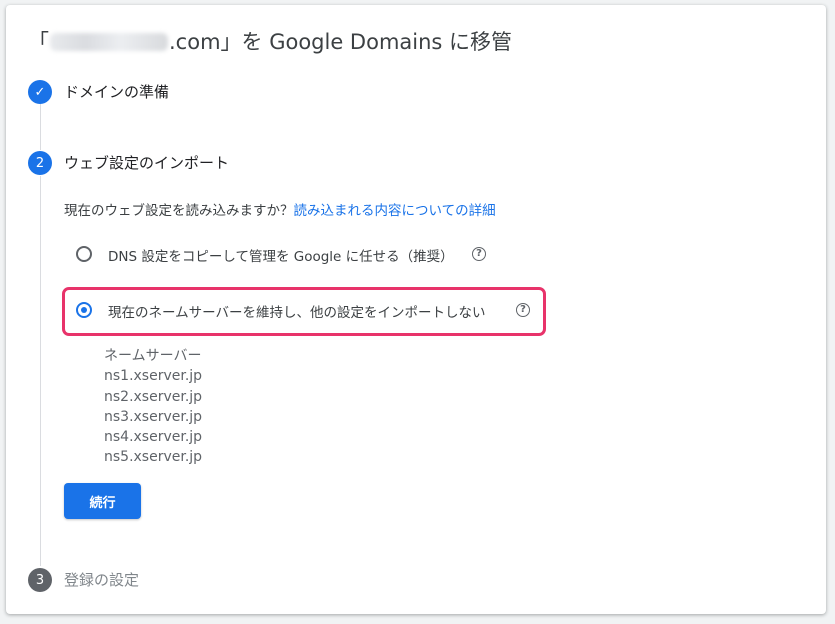 The image size is (835, 624). What do you see at coordinates (116, 91) in the screenshot?
I see `step-1-label: ドメインの準備` at bounding box center [116, 91].